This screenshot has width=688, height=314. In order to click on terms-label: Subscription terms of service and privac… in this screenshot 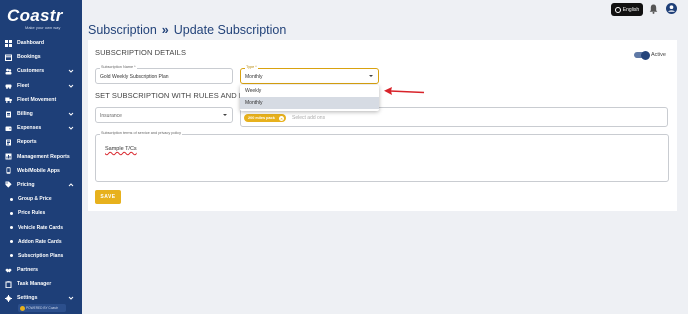, I will do `click(141, 133)`.